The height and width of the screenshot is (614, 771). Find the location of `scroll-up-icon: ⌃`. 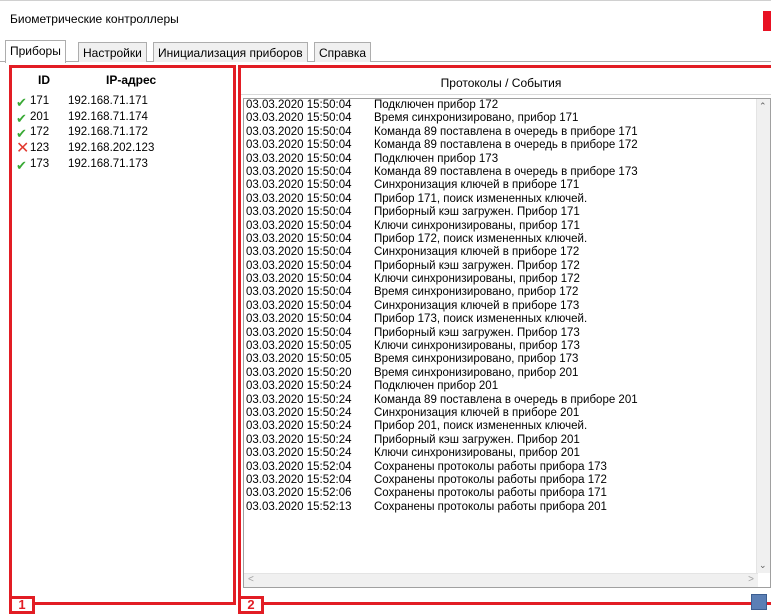

scroll-up-icon: ⌃ is located at coordinates (763, 106).